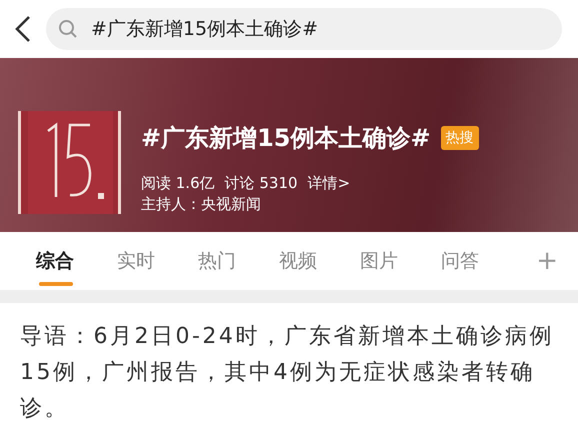 The width and height of the screenshot is (578, 443). What do you see at coordinates (68, 29) in the screenshot?
I see `search-icon` at bounding box center [68, 29].